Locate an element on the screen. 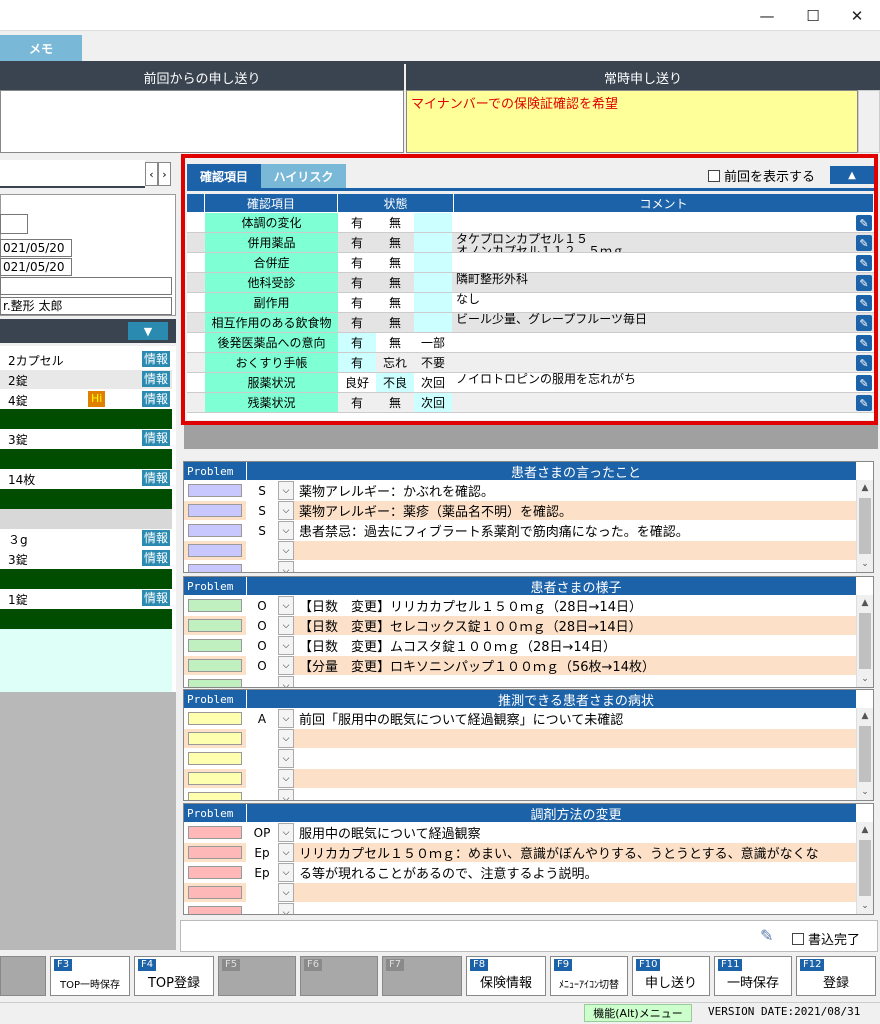  med-row-4: 3錠 情報 is located at coordinates (86, 438).